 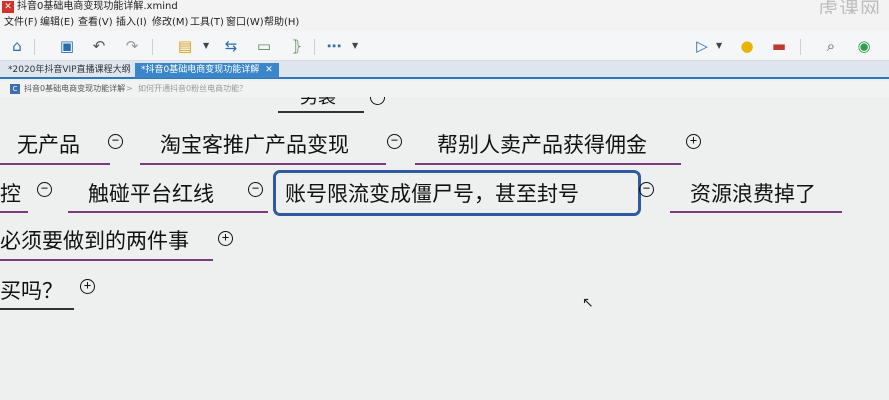 I want to click on mouse-cursor-icon: ↖, so click(x=588, y=303).